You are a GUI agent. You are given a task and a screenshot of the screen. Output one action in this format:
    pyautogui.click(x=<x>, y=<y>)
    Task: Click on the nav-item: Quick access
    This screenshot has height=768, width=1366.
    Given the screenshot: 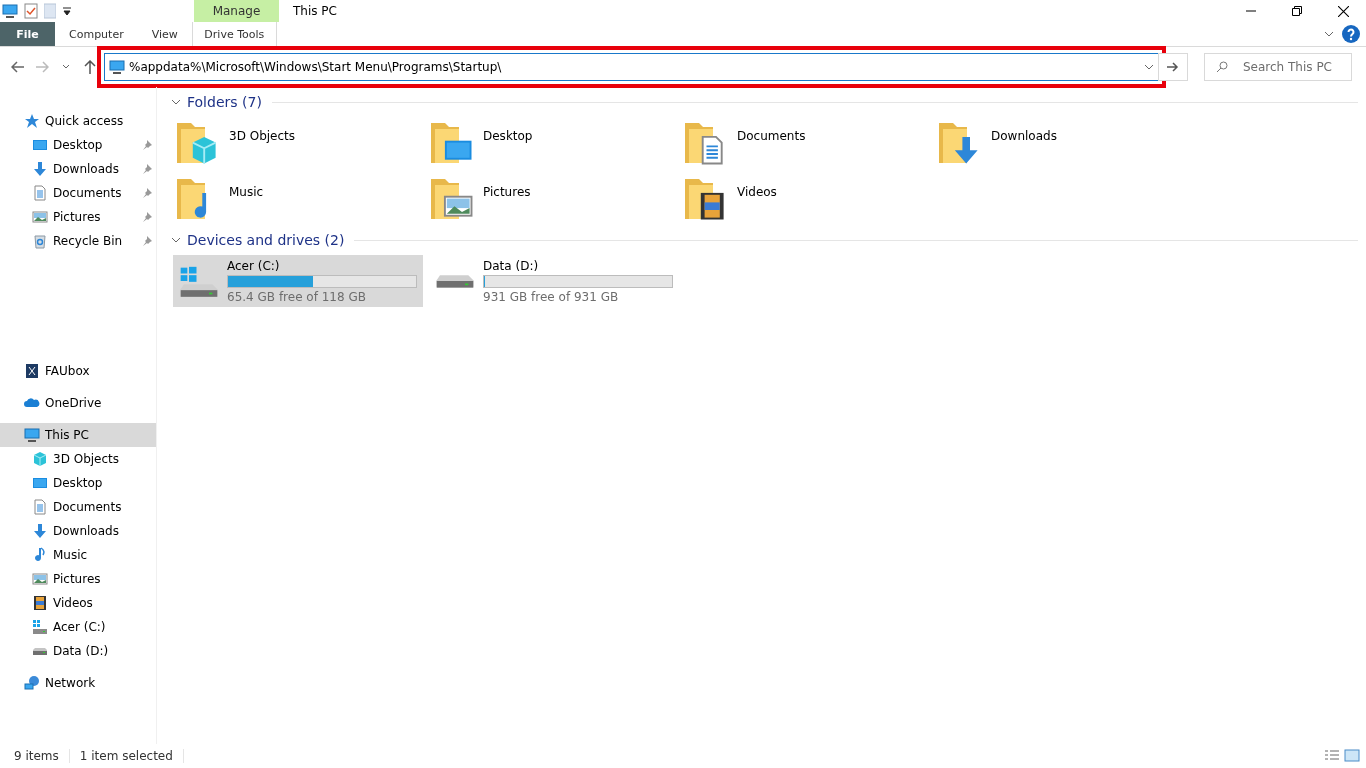 What is the action you would take?
    pyautogui.click(x=78, y=121)
    